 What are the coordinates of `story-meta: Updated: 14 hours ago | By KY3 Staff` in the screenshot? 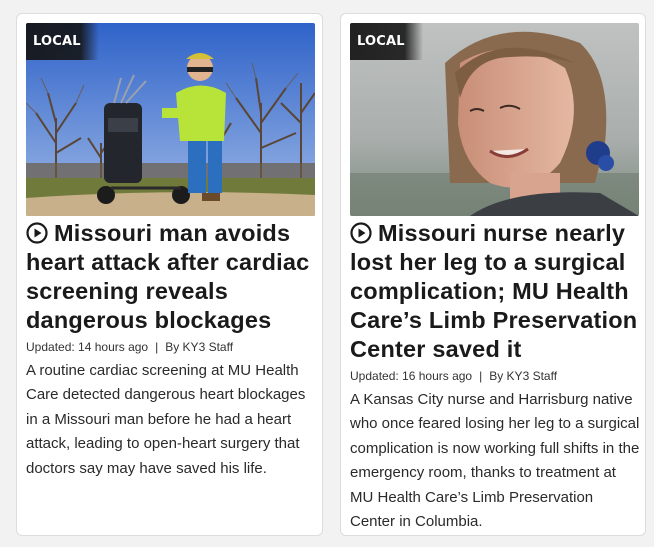 It's located at (129, 347).